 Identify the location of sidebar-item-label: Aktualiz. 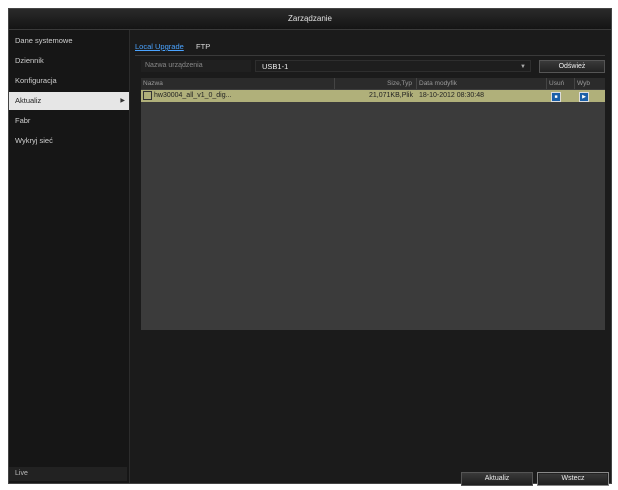
(28, 100).